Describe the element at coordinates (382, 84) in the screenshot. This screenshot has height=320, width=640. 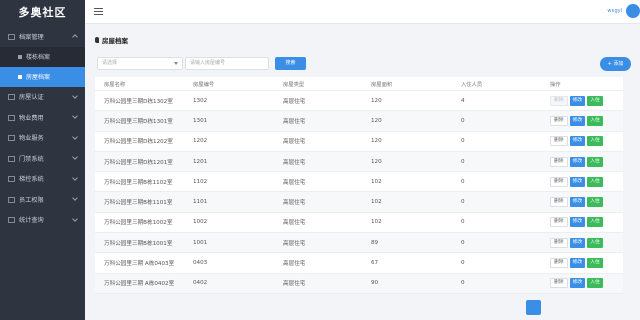
I see `column-header: 房屋面积` at that location.